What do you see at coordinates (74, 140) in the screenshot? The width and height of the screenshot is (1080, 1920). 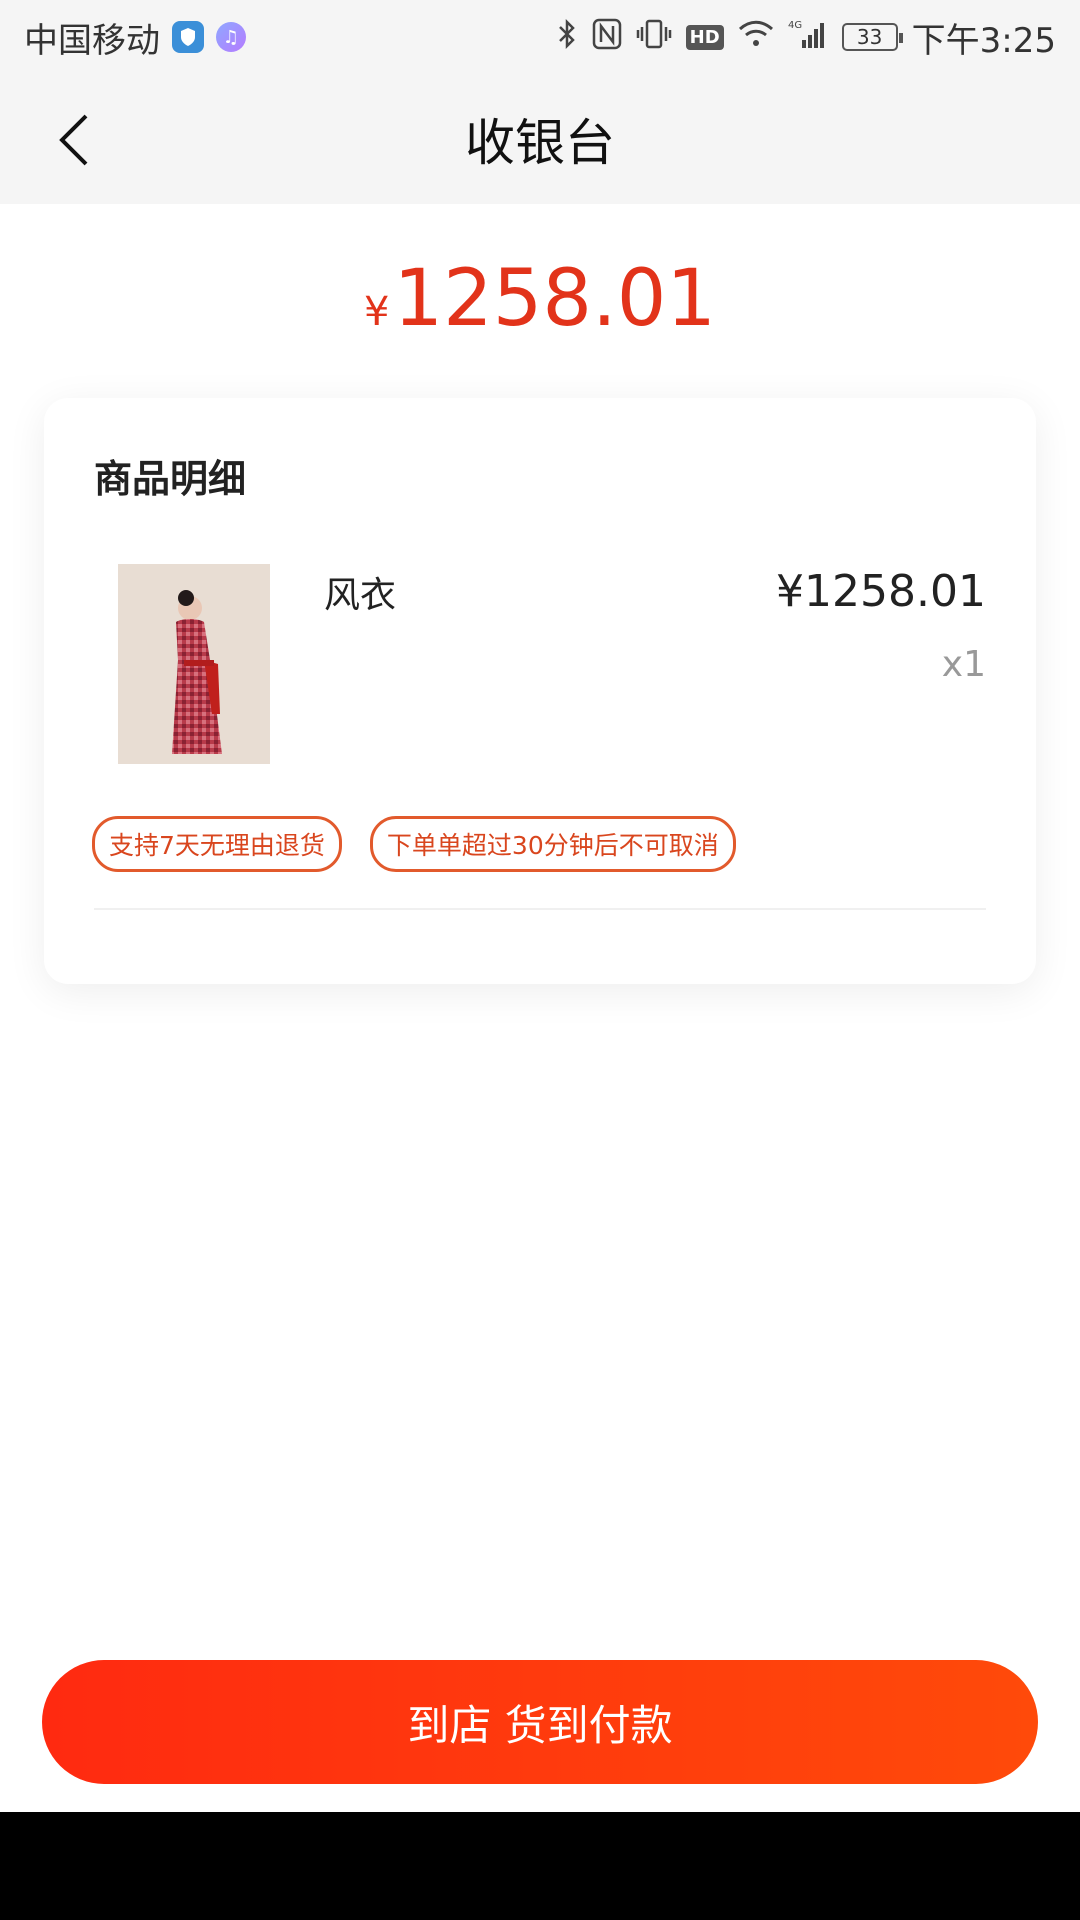 I see `back-icon` at bounding box center [74, 140].